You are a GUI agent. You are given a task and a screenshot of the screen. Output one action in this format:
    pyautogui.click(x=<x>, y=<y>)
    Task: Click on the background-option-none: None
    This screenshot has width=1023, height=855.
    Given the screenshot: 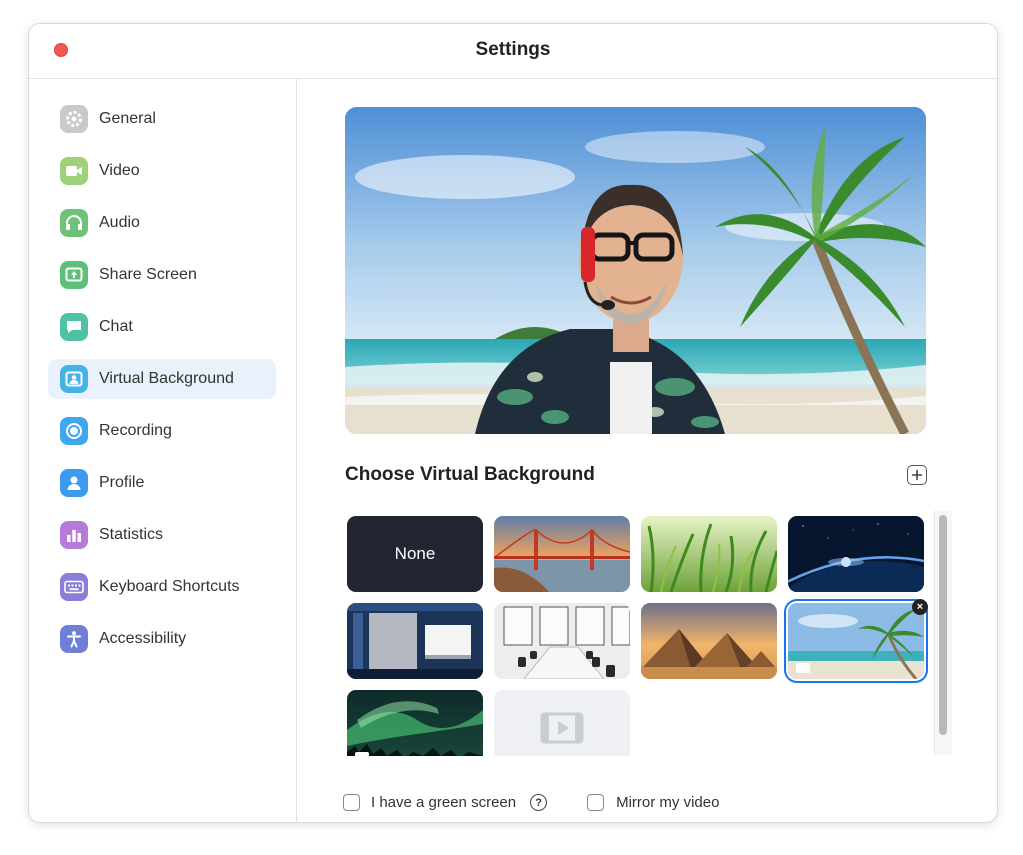 What is the action you would take?
    pyautogui.click(x=415, y=554)
    